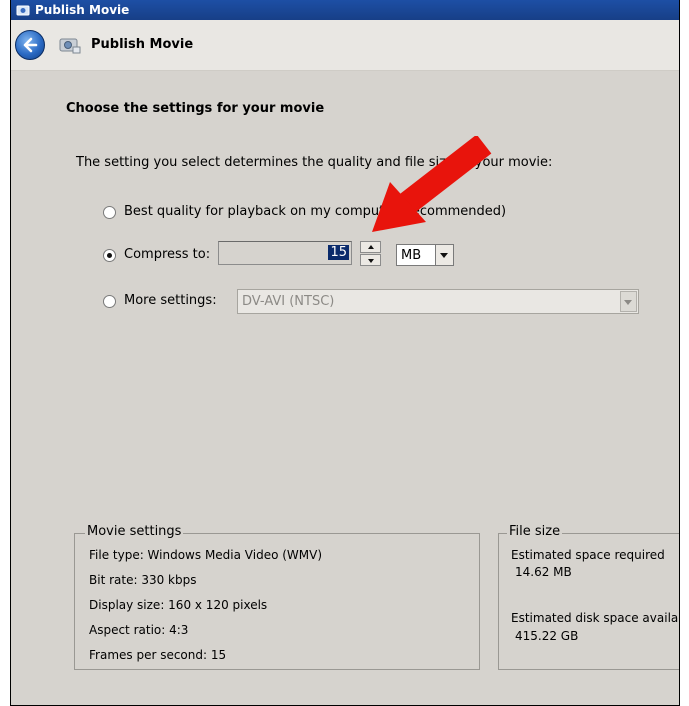 This screenshot has height=706, width=689. What do you see at coordinates (178, 605) in the screenshot?
I see `movie-setting-line: Display size: 160 x 120 pixels` at bounding box center [178, 605].